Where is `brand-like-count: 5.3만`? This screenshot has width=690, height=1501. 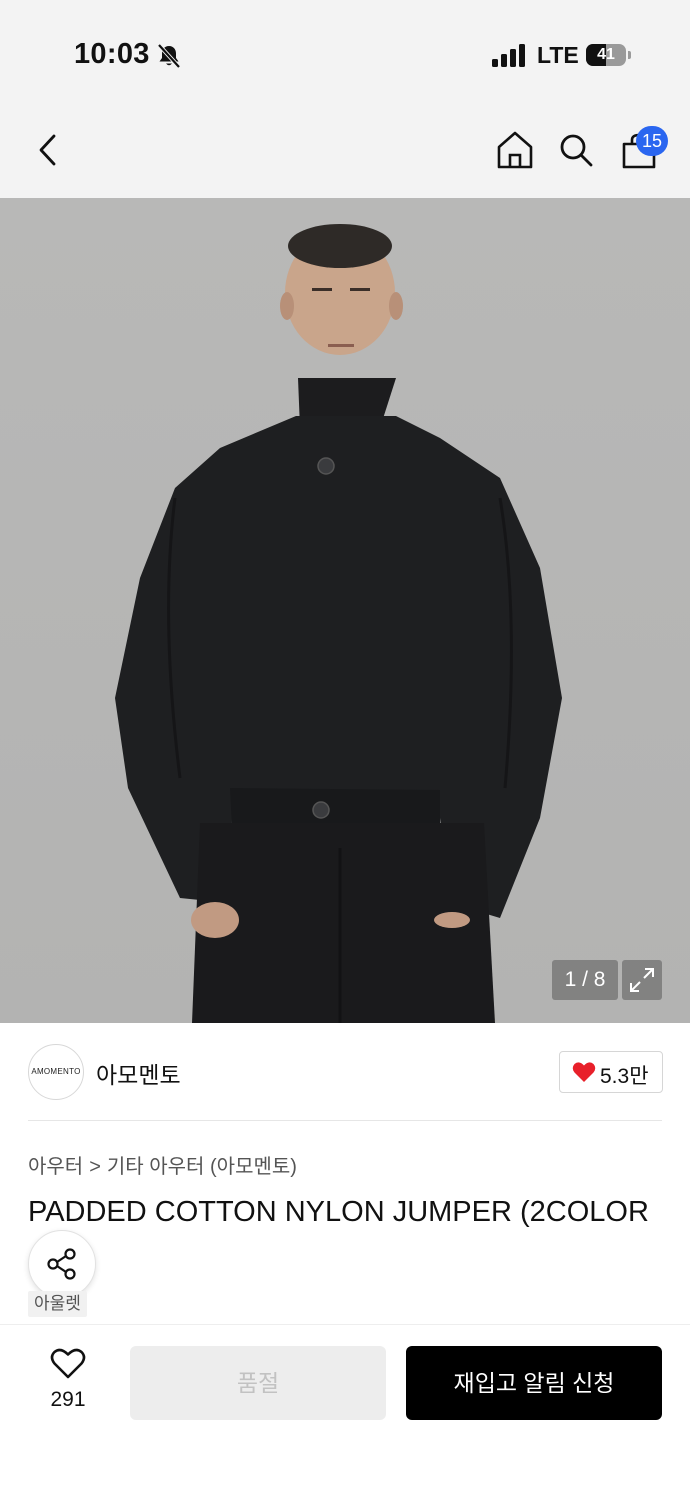 brand-like-count: 5.3만 is located at coordinates (624, 1076).